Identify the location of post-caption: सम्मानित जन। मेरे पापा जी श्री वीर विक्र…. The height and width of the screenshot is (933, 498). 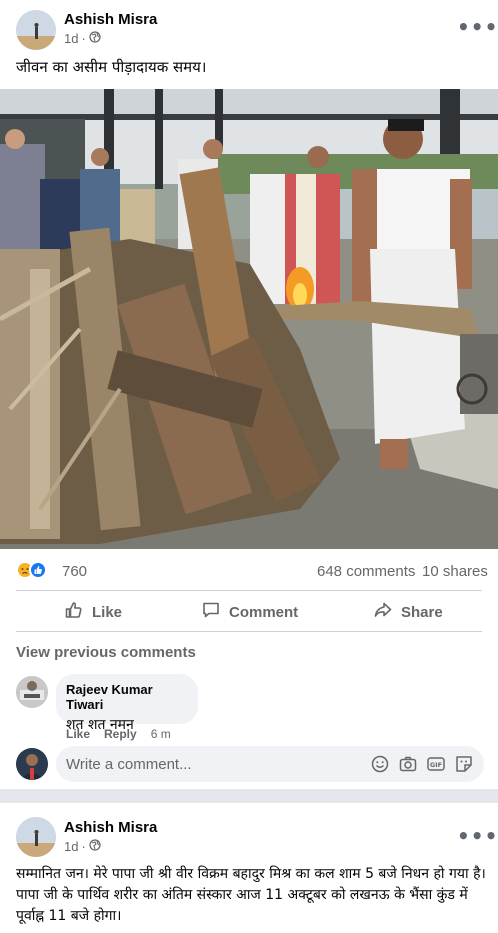
(251, 895).